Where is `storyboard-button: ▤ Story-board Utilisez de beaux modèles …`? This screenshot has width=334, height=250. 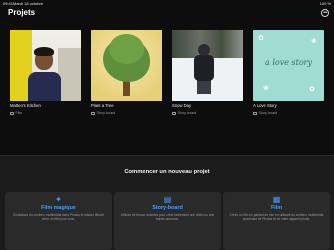 storyboard-button: ▤ Story-board Utilisez de beaux modèles … is located at coordinates (167, 221).